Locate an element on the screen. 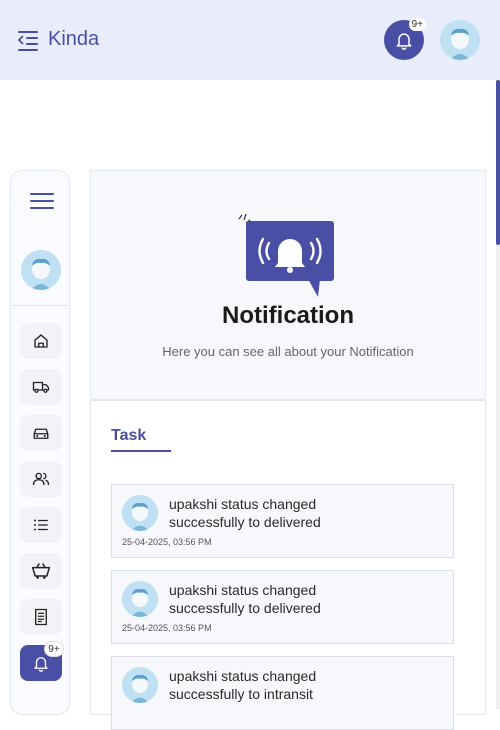  sidebar-item-trips is located at coordinates (41, 387).